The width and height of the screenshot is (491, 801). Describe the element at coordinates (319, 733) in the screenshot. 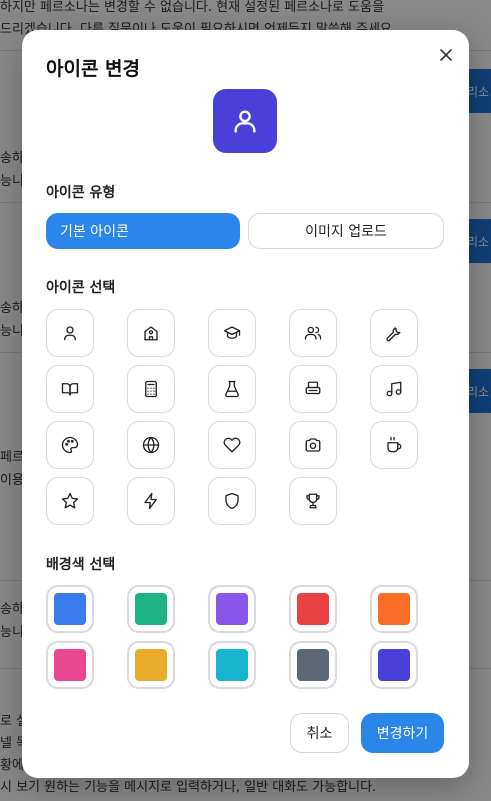

I see `cancel-button: 취소` at that location.